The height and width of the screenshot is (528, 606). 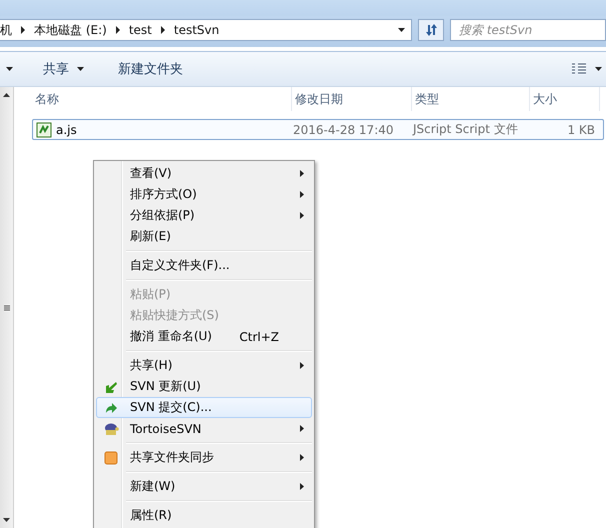 I want to click on refresh-button, so click(x=431, y=30).